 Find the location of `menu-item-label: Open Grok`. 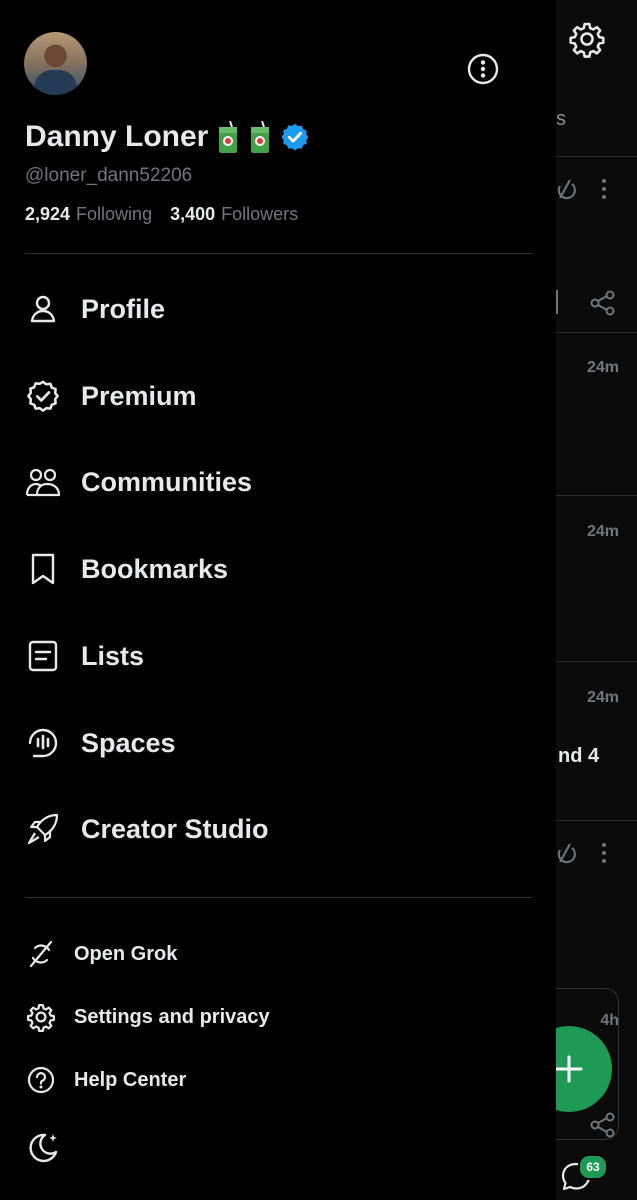

menu-item-label: Open Grok is located at coordinates (126, 953).